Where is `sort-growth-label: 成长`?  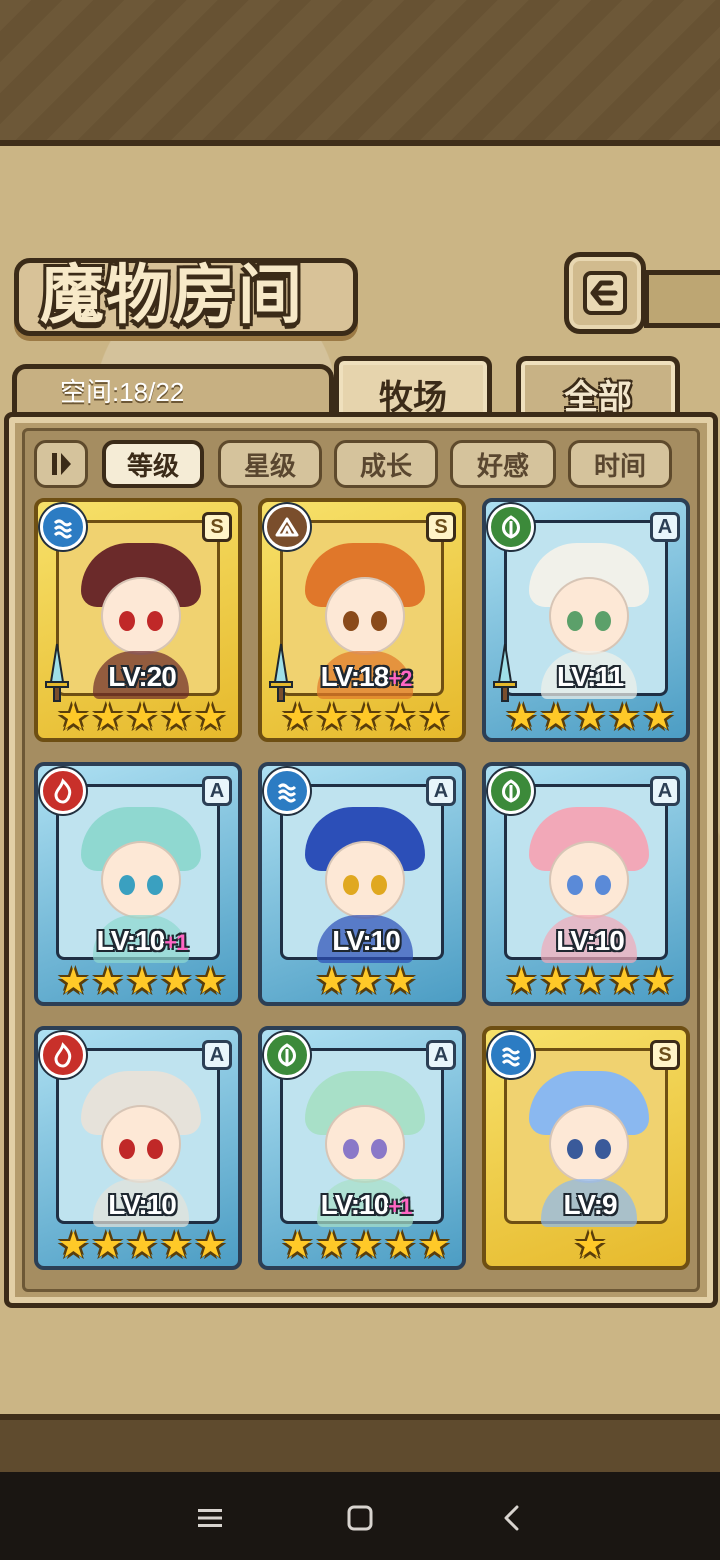 sort-growth-label: 成长 is located at coordinates (385, 466).